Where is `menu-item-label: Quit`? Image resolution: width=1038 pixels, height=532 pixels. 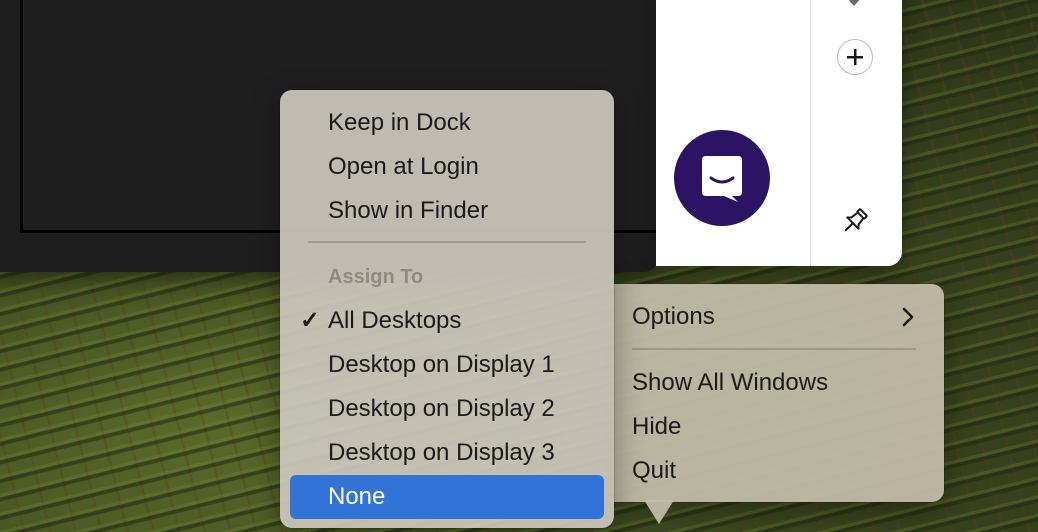
menu-item-label: Quit is located at coordinates (654, 470).